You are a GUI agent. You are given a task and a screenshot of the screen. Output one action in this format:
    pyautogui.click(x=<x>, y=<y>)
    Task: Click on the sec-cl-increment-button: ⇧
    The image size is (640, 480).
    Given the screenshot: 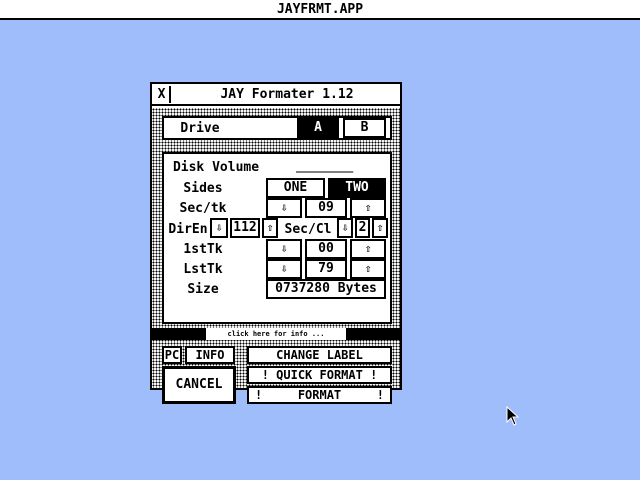 What is the action you would take?
    pyautogui.click(x=380, y=228)
    